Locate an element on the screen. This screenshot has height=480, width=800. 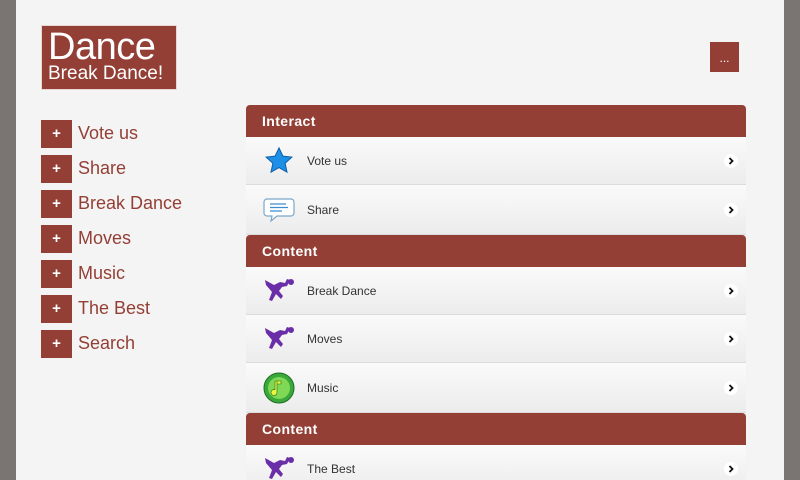
list-item-music: Music is located at coordinates (496, 388).